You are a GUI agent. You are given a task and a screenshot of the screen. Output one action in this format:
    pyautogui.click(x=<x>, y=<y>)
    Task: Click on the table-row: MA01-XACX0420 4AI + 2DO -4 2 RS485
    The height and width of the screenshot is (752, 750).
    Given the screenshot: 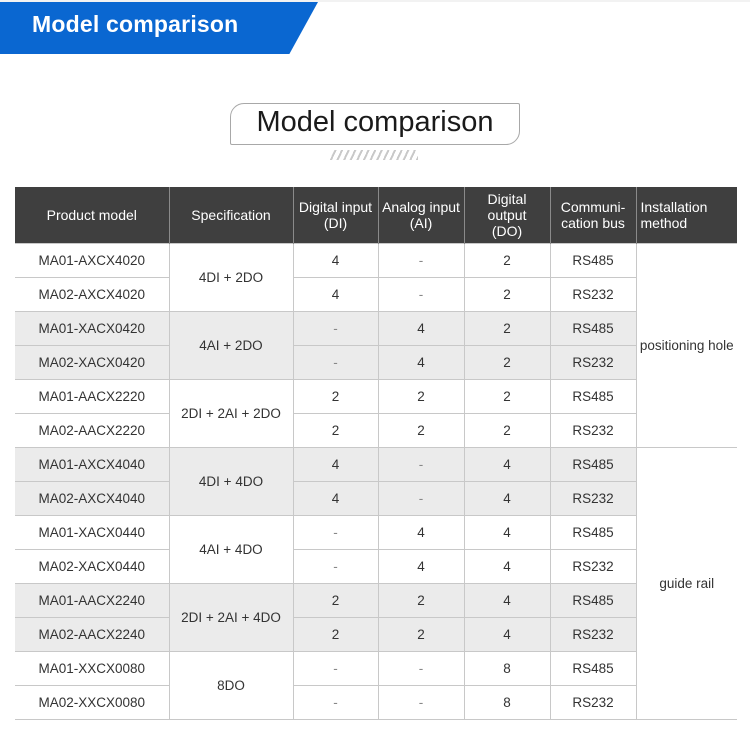 What is the action you would take?
    pyautogui.click(x=376, y=345)
    